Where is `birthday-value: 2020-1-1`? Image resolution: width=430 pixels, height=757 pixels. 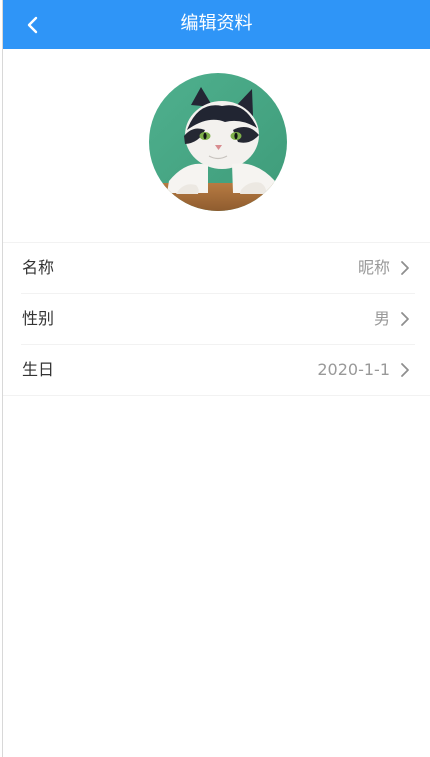
birthday-value: 2020-1-1 is located at coordinates (353, 369).